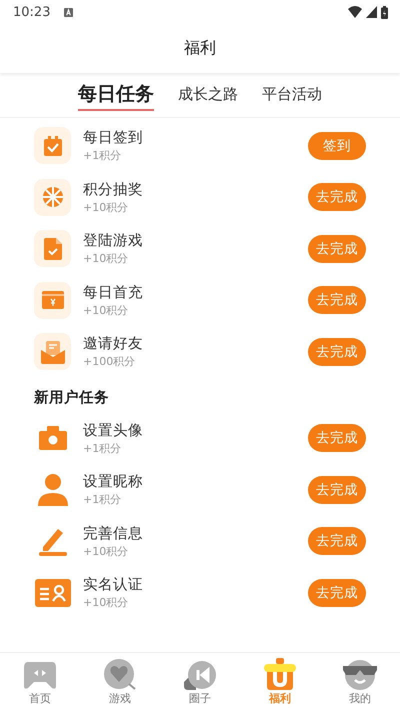 Image resolution: width=400 pixels, height=711 pixels. I want to click on id-card-icon, so click(52, 592).